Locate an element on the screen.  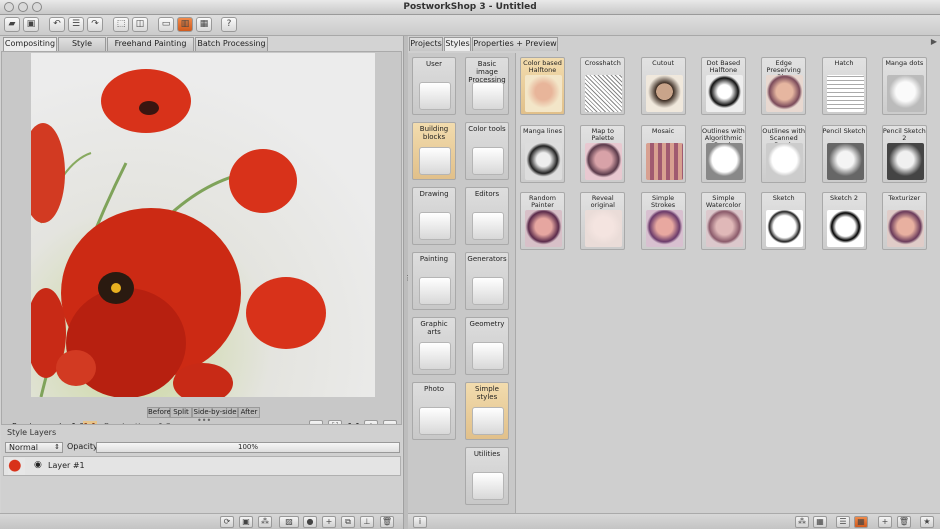
trash-icon: 🗑 is located at coordinates (387, 522).